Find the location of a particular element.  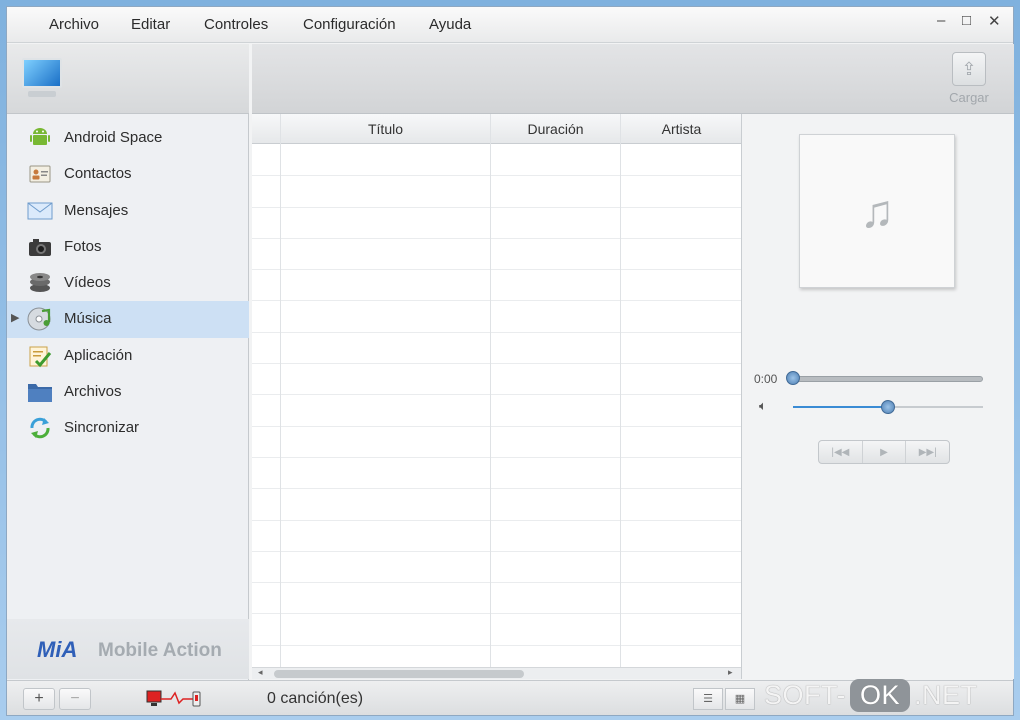

sidebar-item-fotos: Fotos is located at coordinates (128, 247).